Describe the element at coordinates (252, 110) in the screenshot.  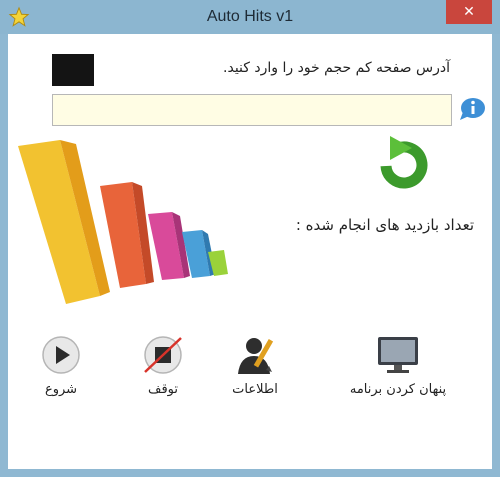
I see `url-input` at that location.